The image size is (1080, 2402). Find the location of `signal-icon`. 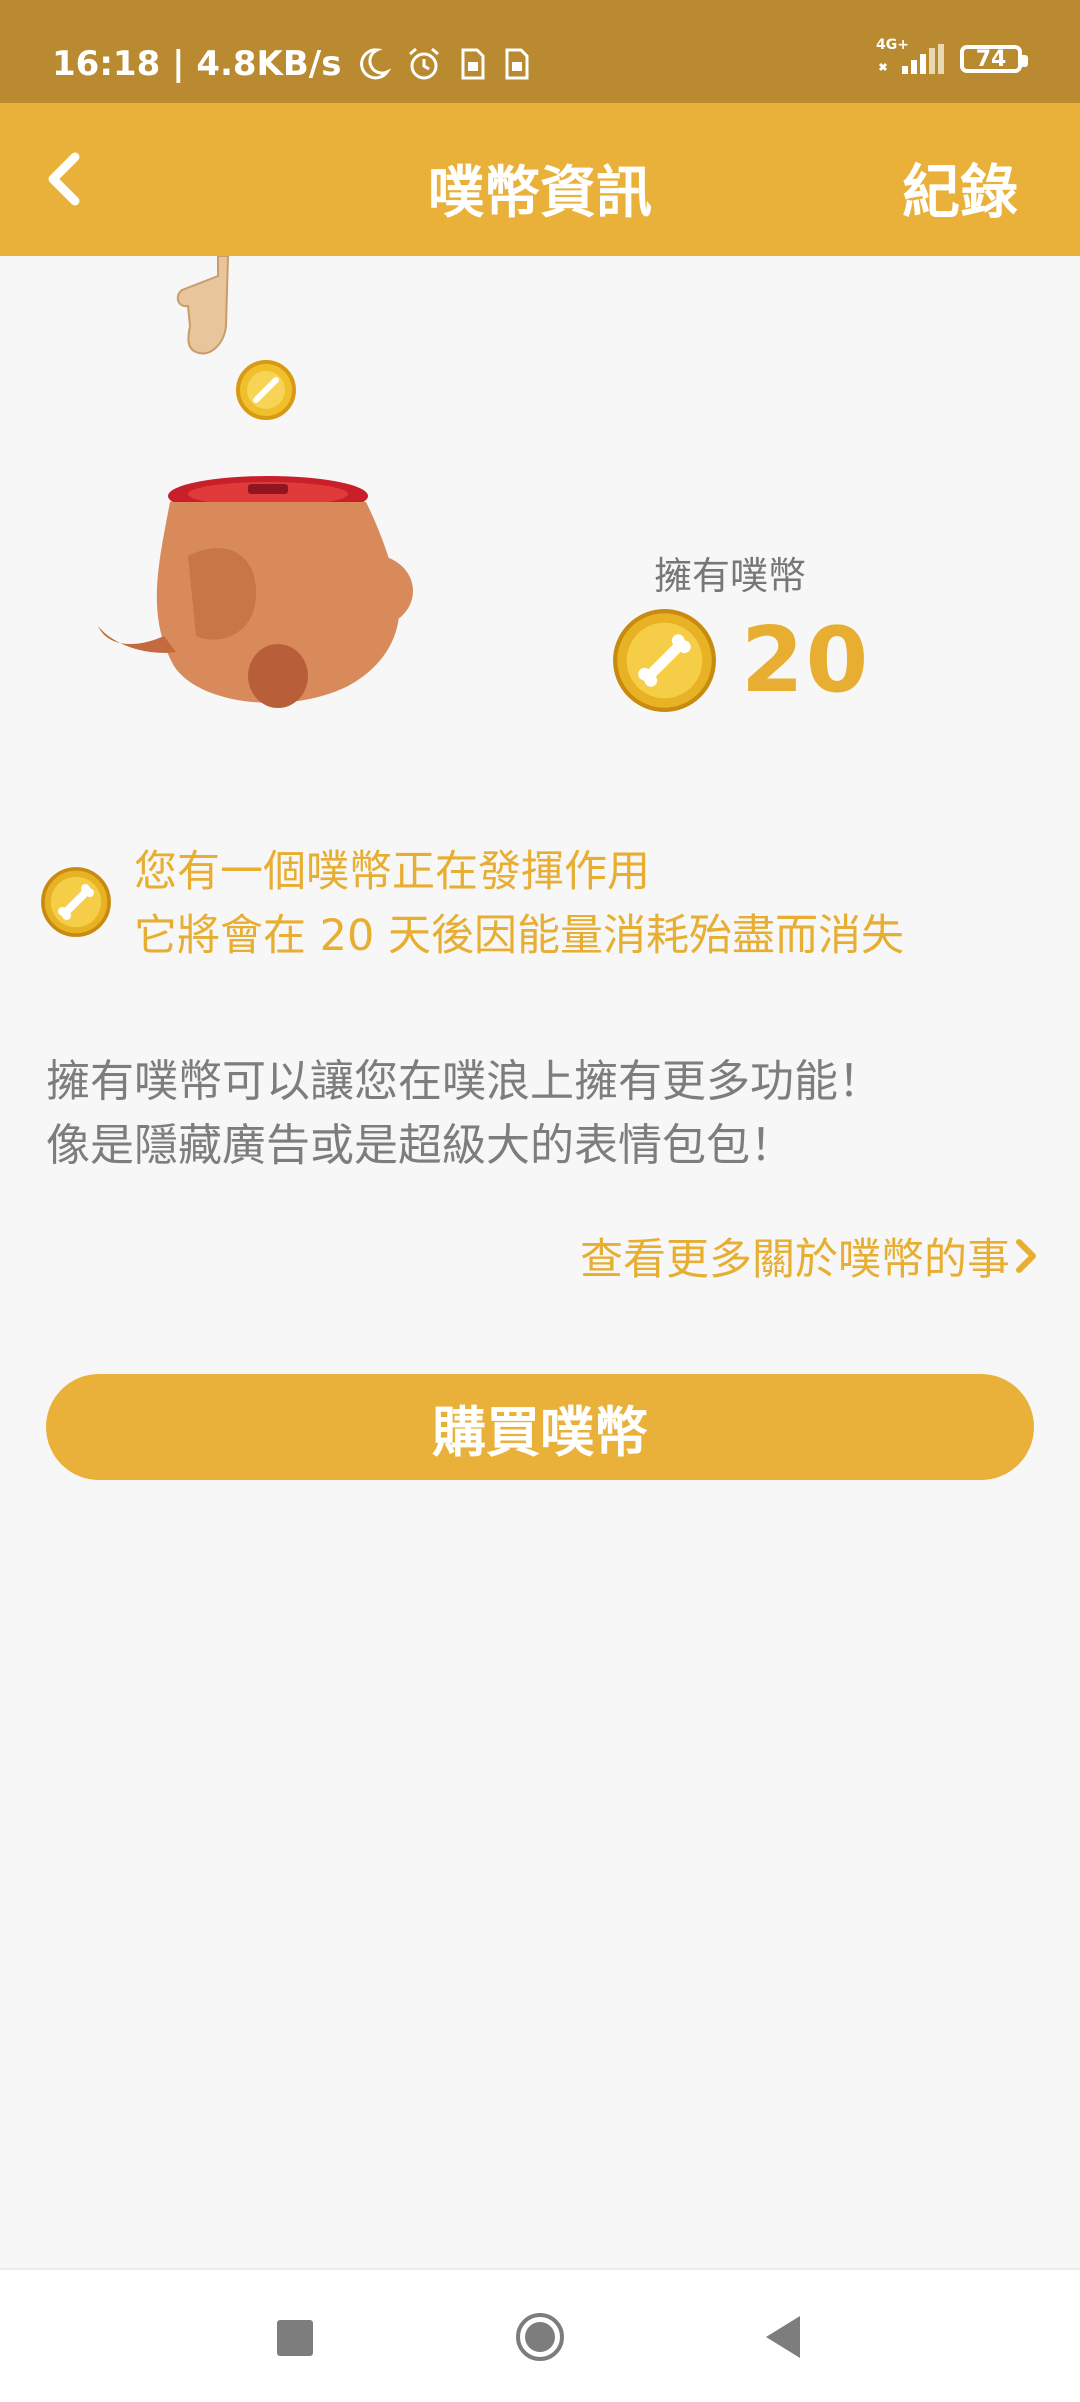

signal-icon is located at coordinates (911, 59).